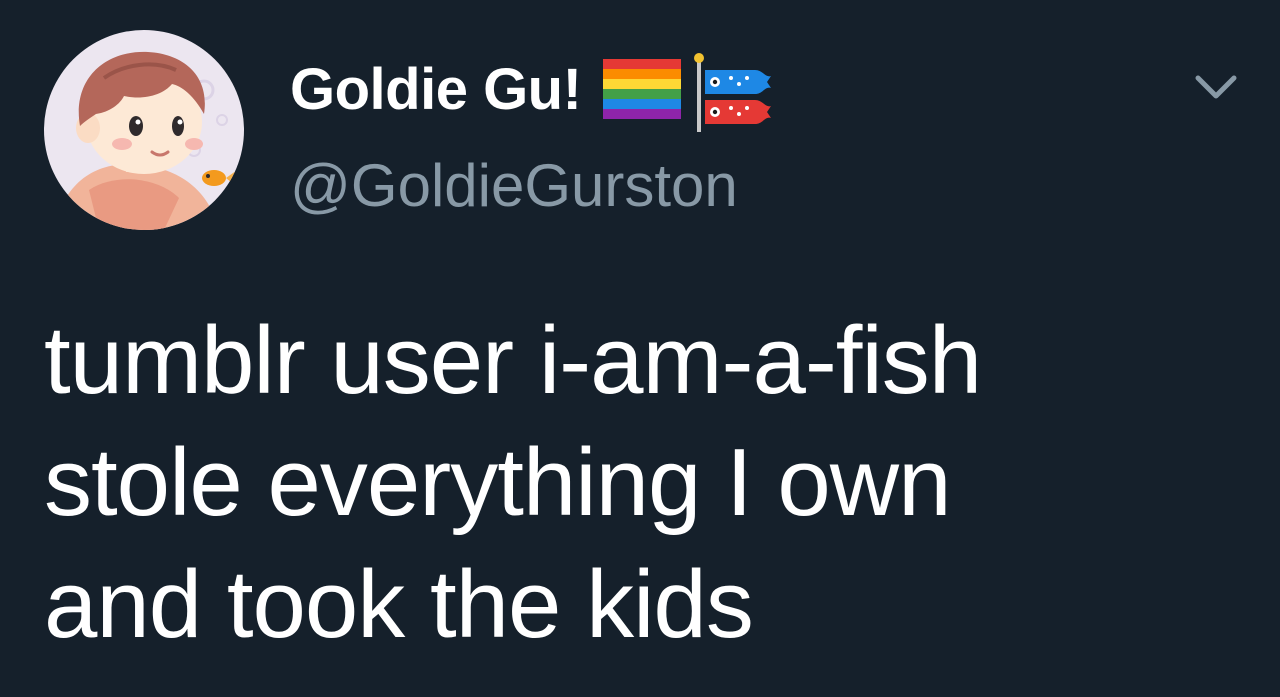 The height and width of the screenshot is (697, 1280). What do you see at coordinates (436, 90) in the screenshot?
I see `display-name: Goldie Gu!` at bounding box center [436, 90].